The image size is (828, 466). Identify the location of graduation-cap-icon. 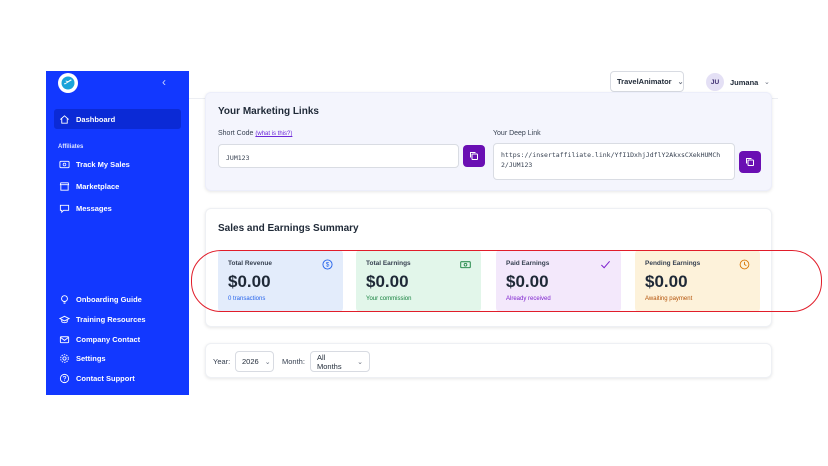
(64, 319).